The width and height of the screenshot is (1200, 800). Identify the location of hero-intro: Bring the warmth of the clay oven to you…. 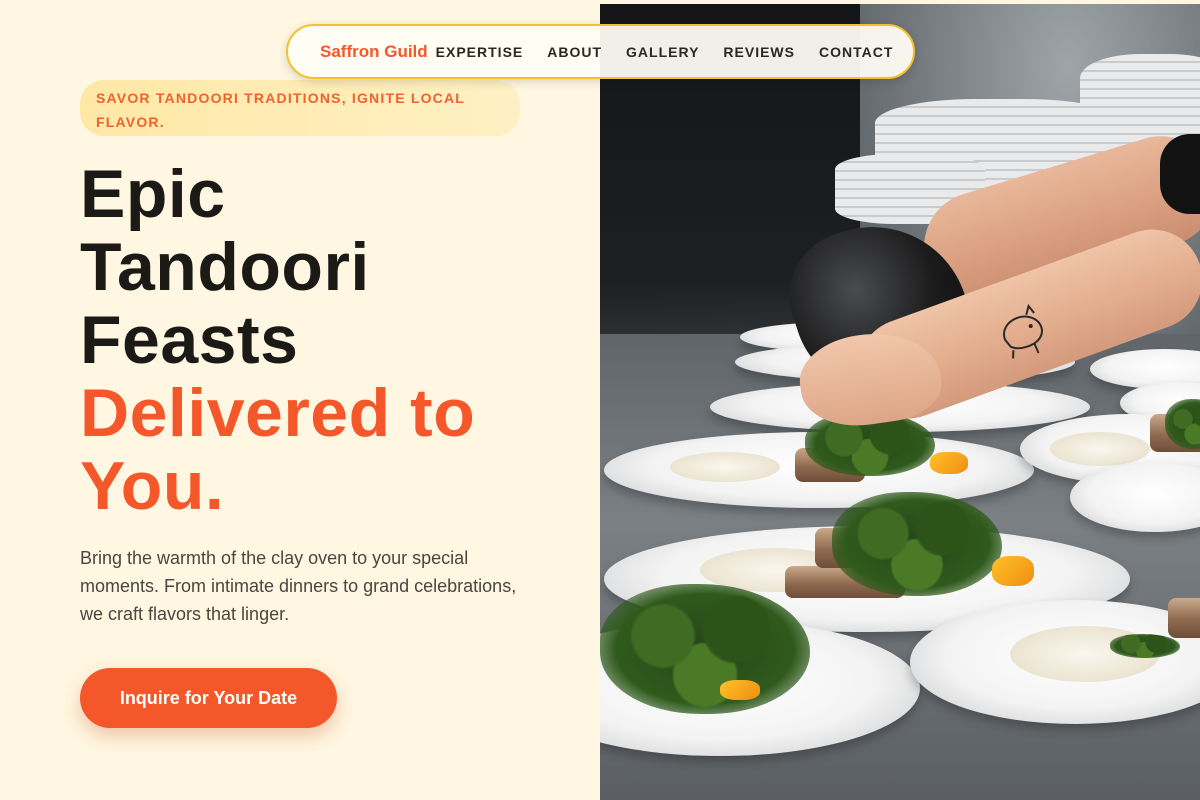
(298, 586).